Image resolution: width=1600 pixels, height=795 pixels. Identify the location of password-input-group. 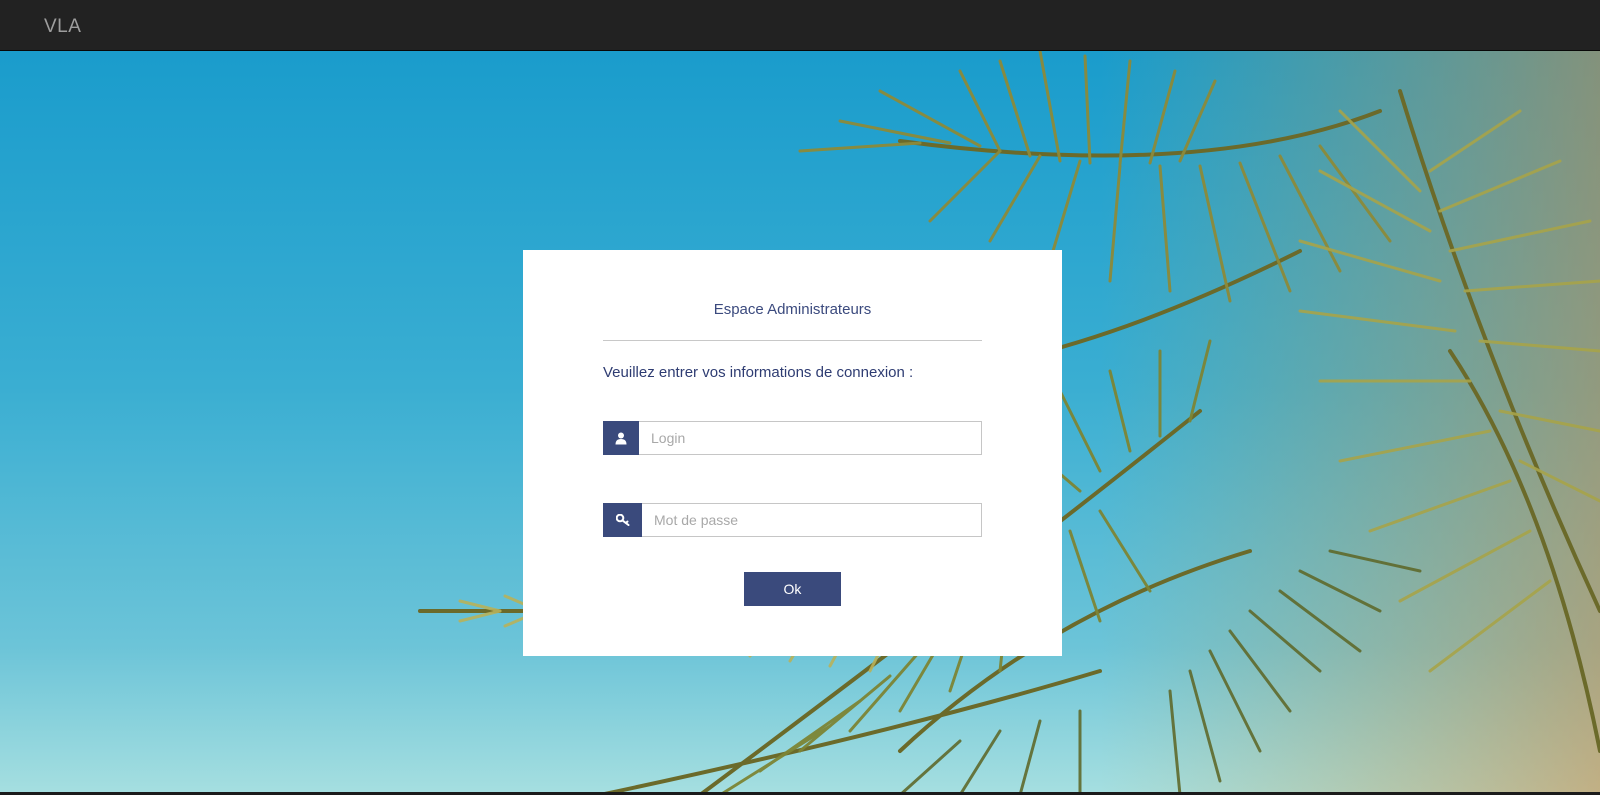
(792, 520).